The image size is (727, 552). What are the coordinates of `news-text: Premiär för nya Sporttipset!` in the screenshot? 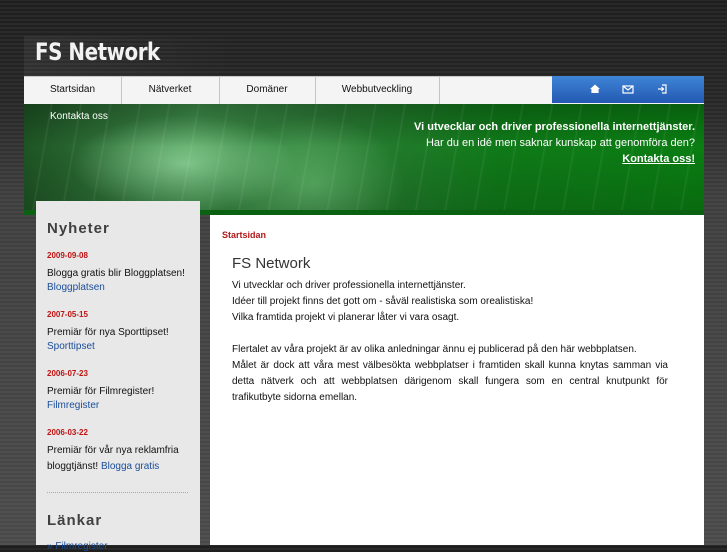 It's located at (108, 332).